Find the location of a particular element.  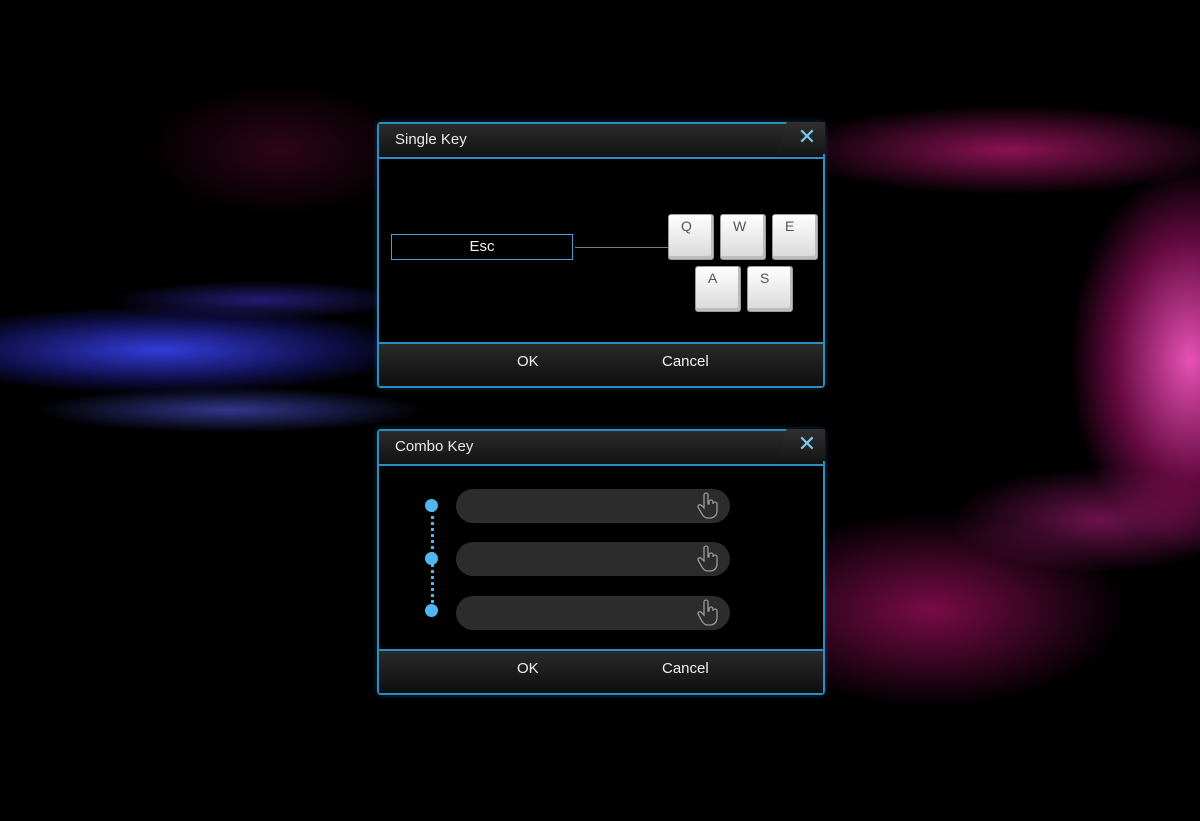

single-key-footer: OK Cancel is located at coordinates (601, 364).